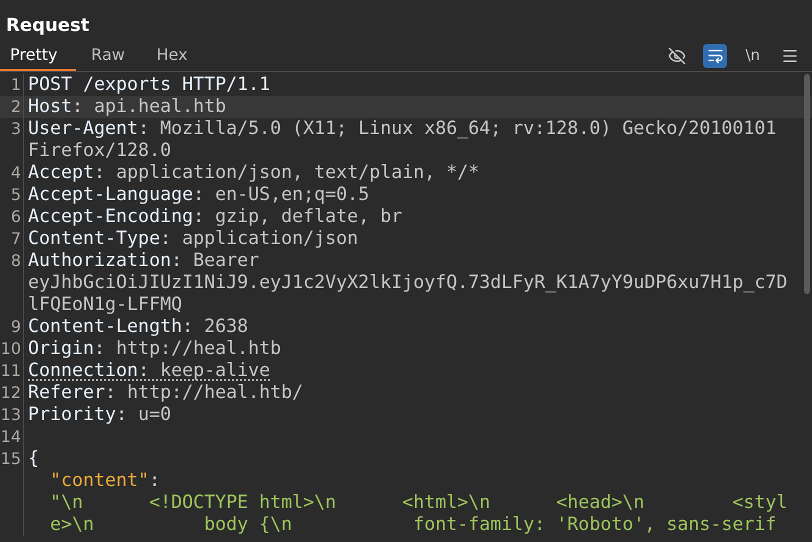 The width and height of the screenshot is (812, 542). I want to click on tab: Raw, so click(108, 55).